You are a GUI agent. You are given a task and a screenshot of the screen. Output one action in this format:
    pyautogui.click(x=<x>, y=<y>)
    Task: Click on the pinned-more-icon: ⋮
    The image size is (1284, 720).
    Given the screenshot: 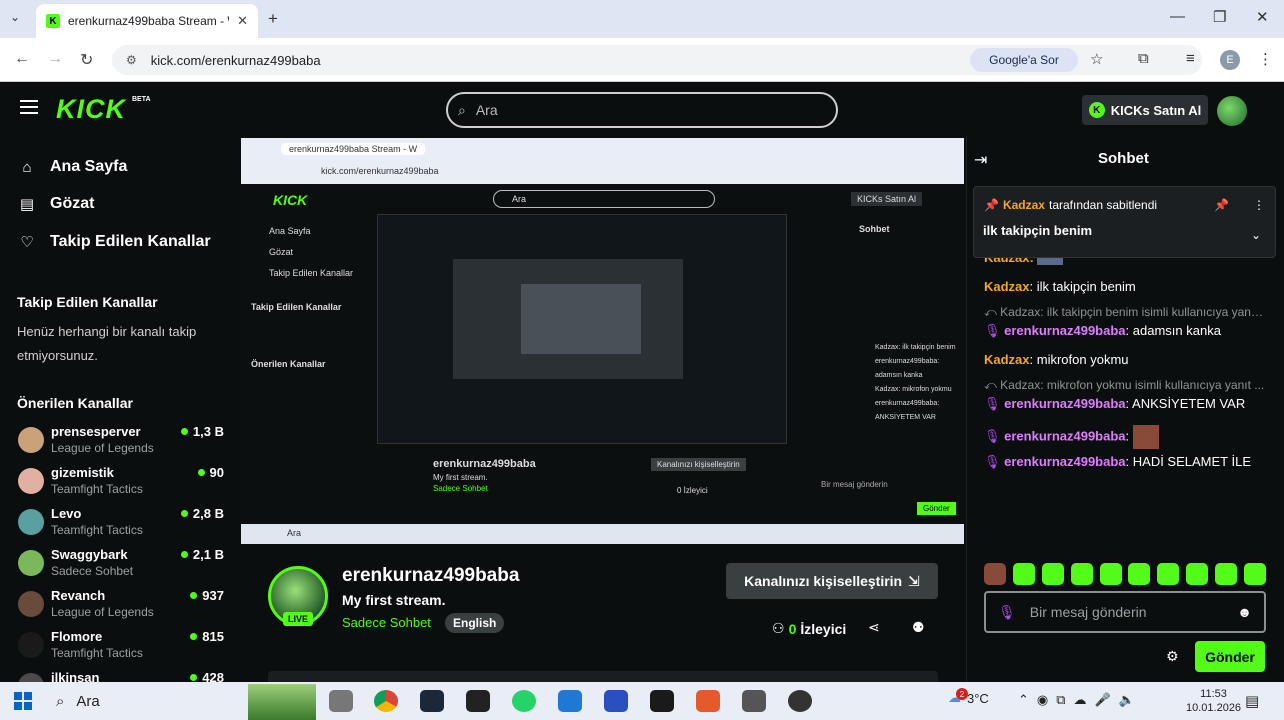 What is the action you would take?
    pyautogui.click(x=1259, y=205)
    